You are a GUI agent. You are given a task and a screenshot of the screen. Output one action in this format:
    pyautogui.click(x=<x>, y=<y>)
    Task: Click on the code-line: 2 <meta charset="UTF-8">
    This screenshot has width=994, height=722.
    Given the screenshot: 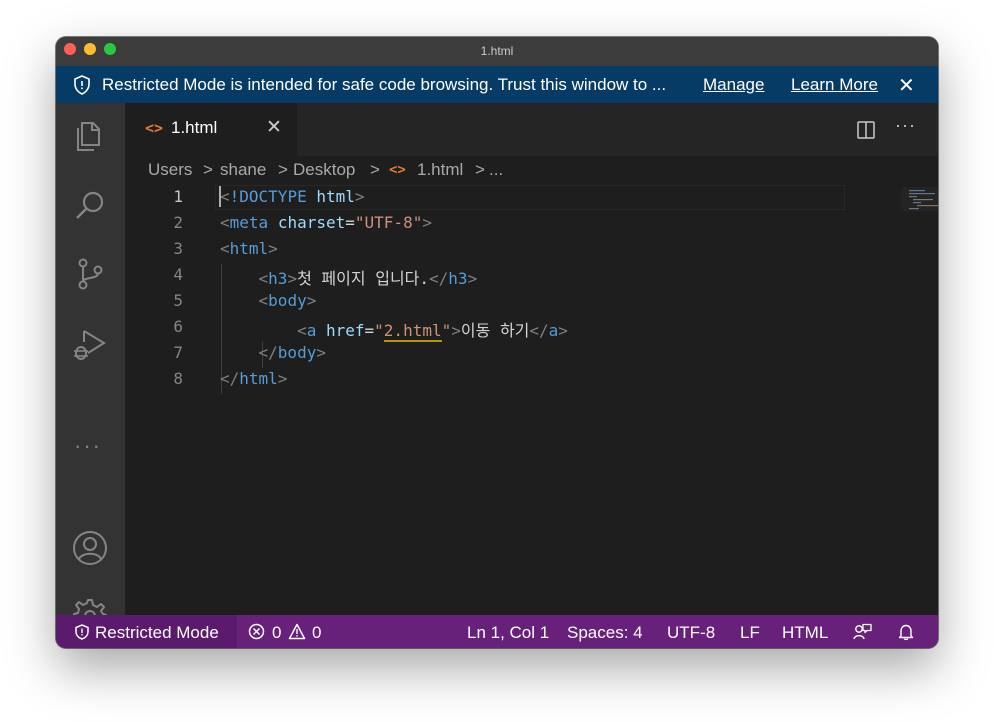 What is the action you would take?
    pyautogui.click(x=485, y=222)
    